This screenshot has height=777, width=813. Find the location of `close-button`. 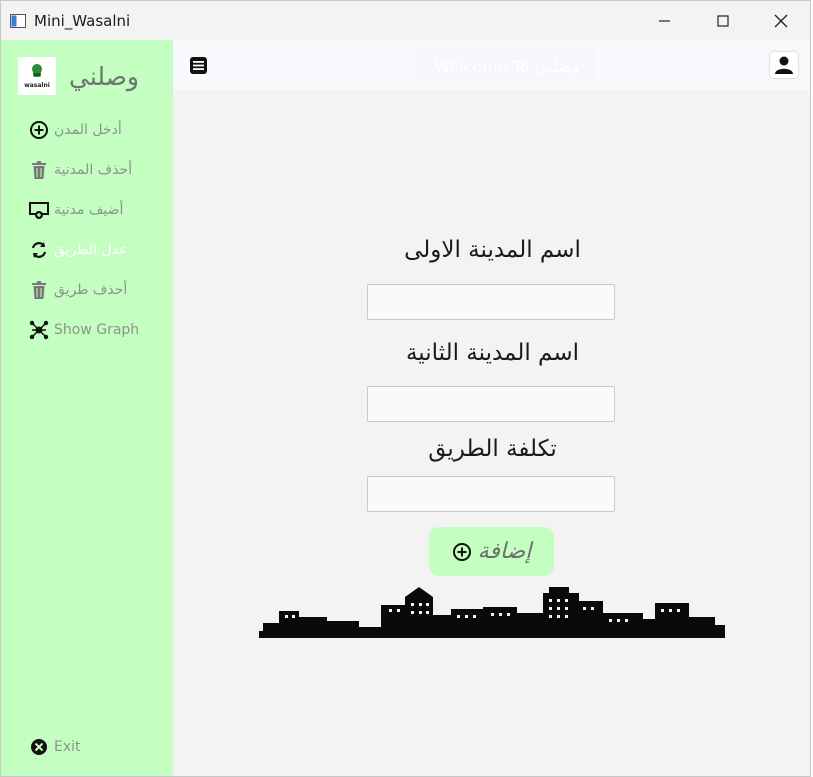

close-button is located at coordinates (781, 20).